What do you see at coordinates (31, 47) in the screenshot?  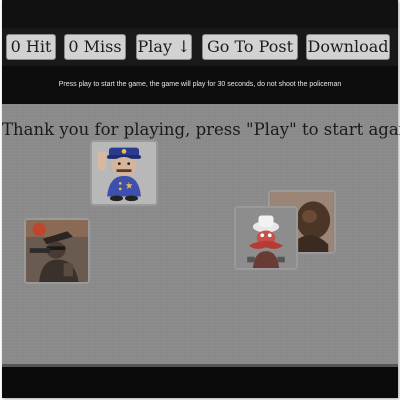 I see `hit-counter-button: 0 Hit` at bounding box center [31, 47].